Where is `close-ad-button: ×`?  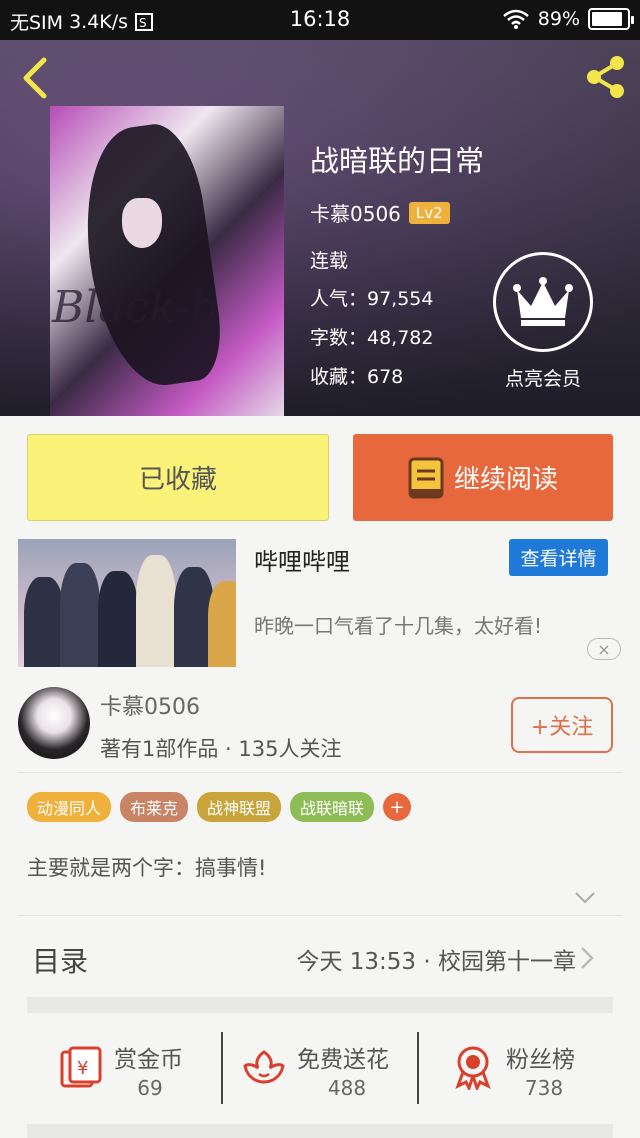
close-ad-button: × is located at coordinates (604, 649).